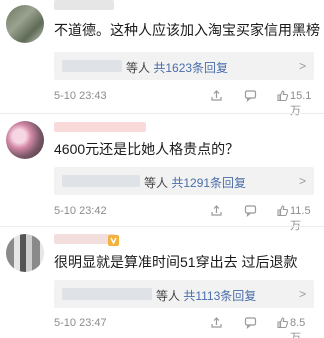  I want to click on reply-label: 等人 共1113条回复, so click(206, 296).